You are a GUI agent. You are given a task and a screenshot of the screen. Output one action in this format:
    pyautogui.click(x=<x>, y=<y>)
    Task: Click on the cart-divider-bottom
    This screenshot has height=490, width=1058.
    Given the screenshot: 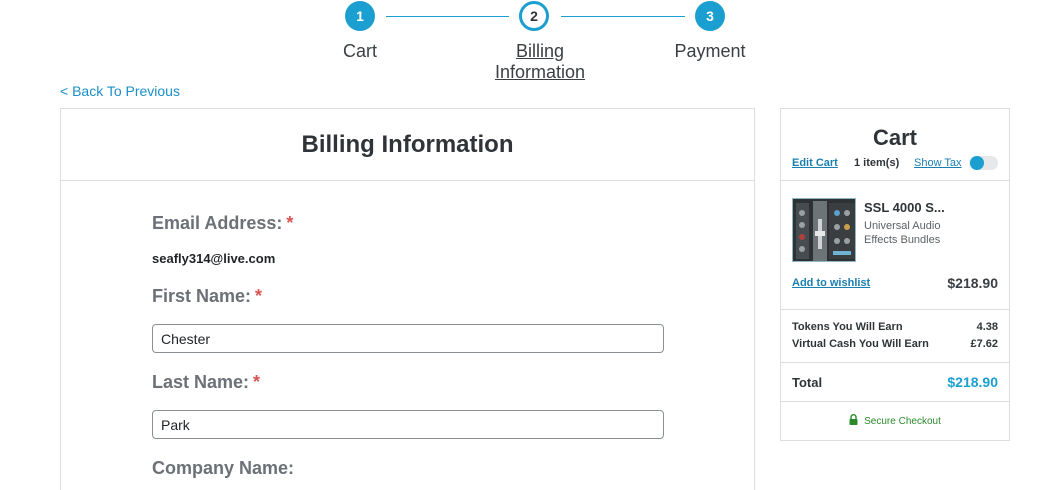 What is the action you would take?
    pyautogui.click(x=895, y=401)
    